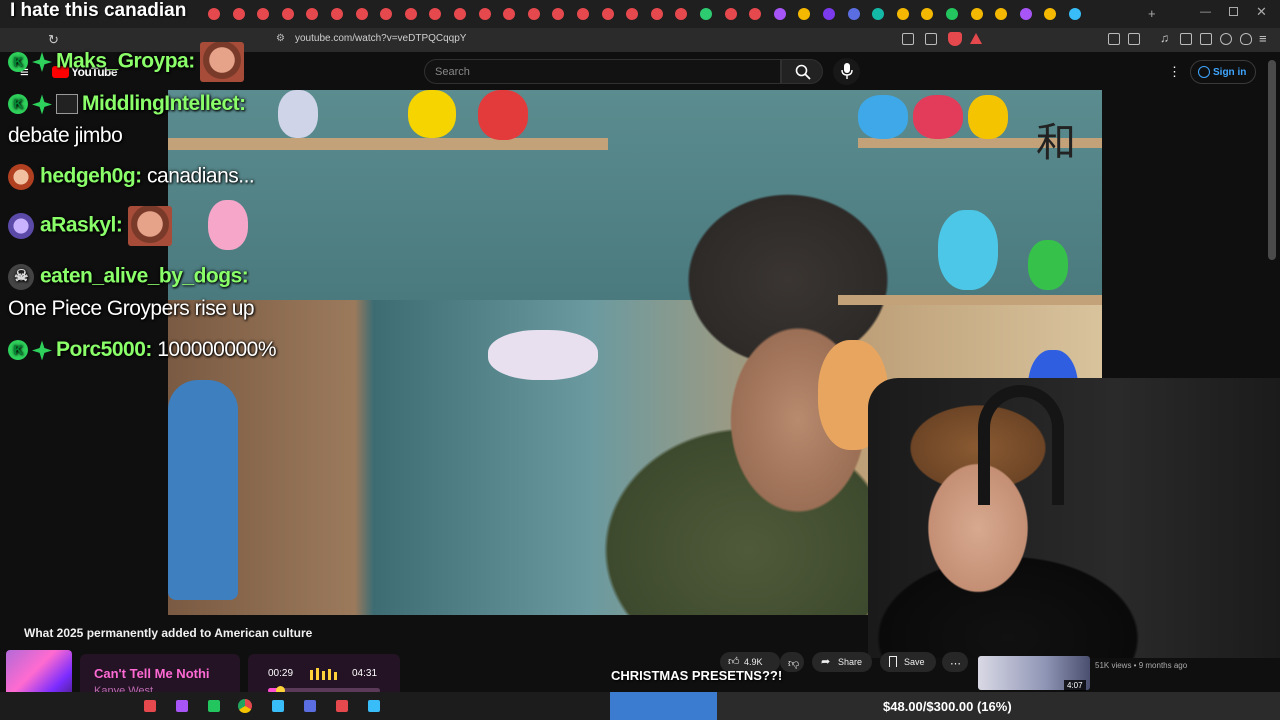 The height and width of the screenshot is (720, 1280). Describe the element at coordinates (753, 662) in the screenshot. I see `like-count: 4.9K` at that location.